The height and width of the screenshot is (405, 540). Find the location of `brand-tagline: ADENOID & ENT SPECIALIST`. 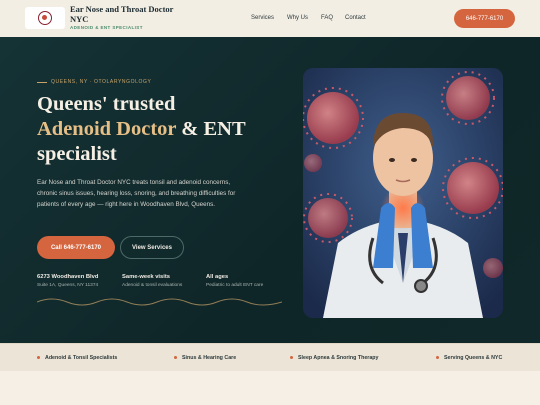

brand-tagline: ADENOID & ENT SPECIALIST is located at coordinates (106, 27).